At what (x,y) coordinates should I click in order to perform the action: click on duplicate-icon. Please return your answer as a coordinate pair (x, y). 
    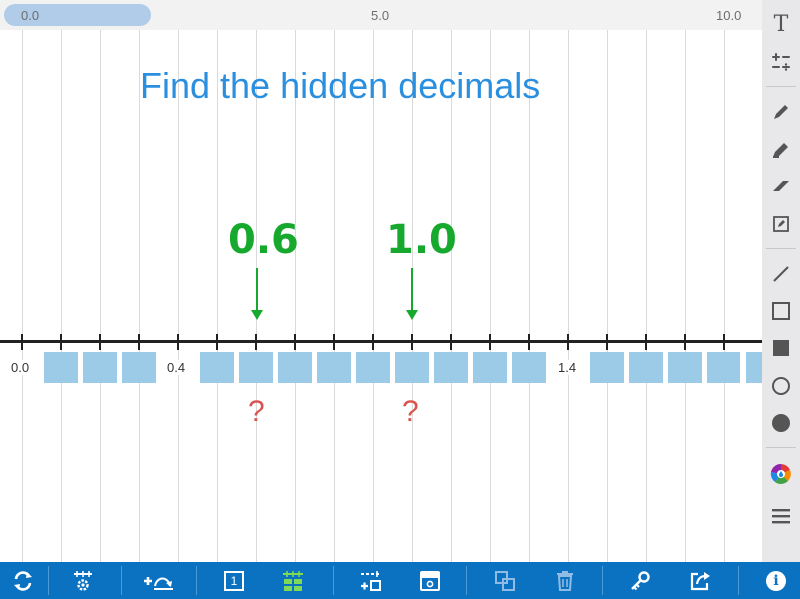
    Looking at the image, I should click on (505, 580).